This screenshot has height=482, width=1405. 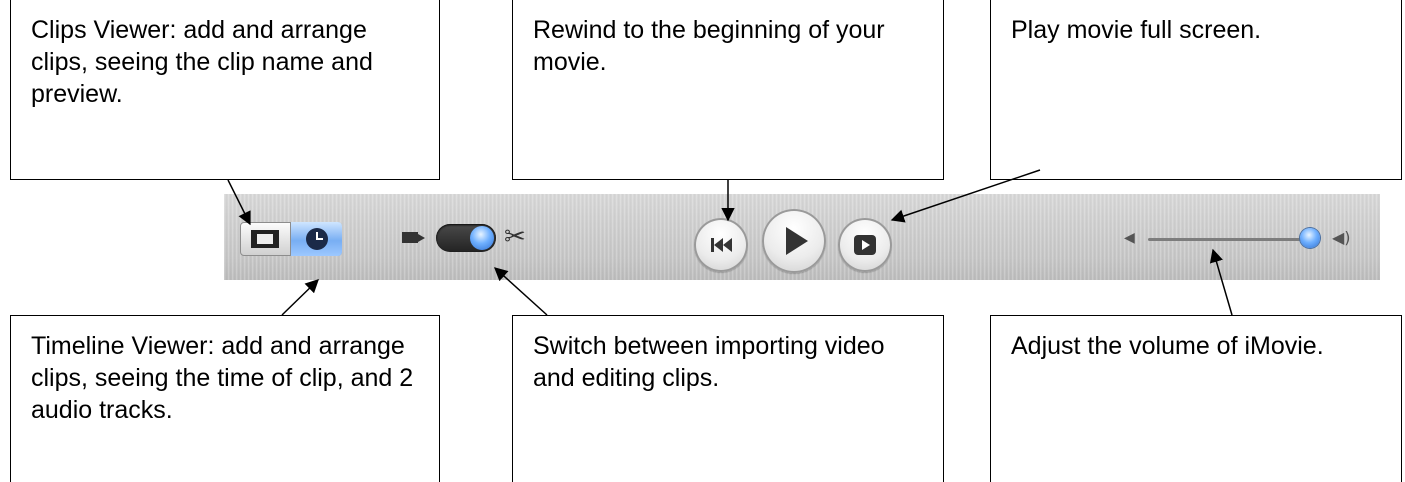 What do you see at coordinates (1136, 30) in the screenshot?
I see `callout-full-screen-text: Play movie full screen.` at bounding box center [1136, 30].